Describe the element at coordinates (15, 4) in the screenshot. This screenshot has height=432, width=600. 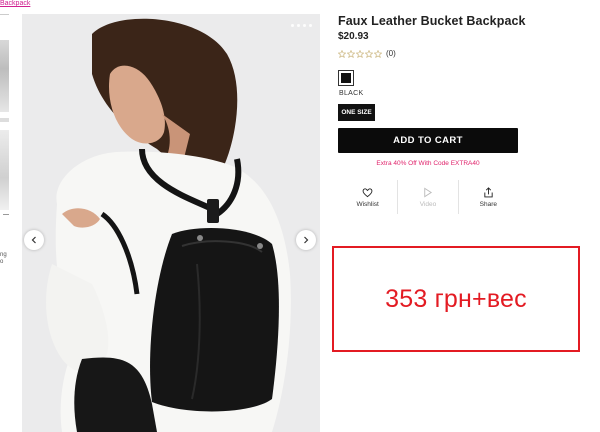
I see `breadcrumb-link: Backpack` at that location.